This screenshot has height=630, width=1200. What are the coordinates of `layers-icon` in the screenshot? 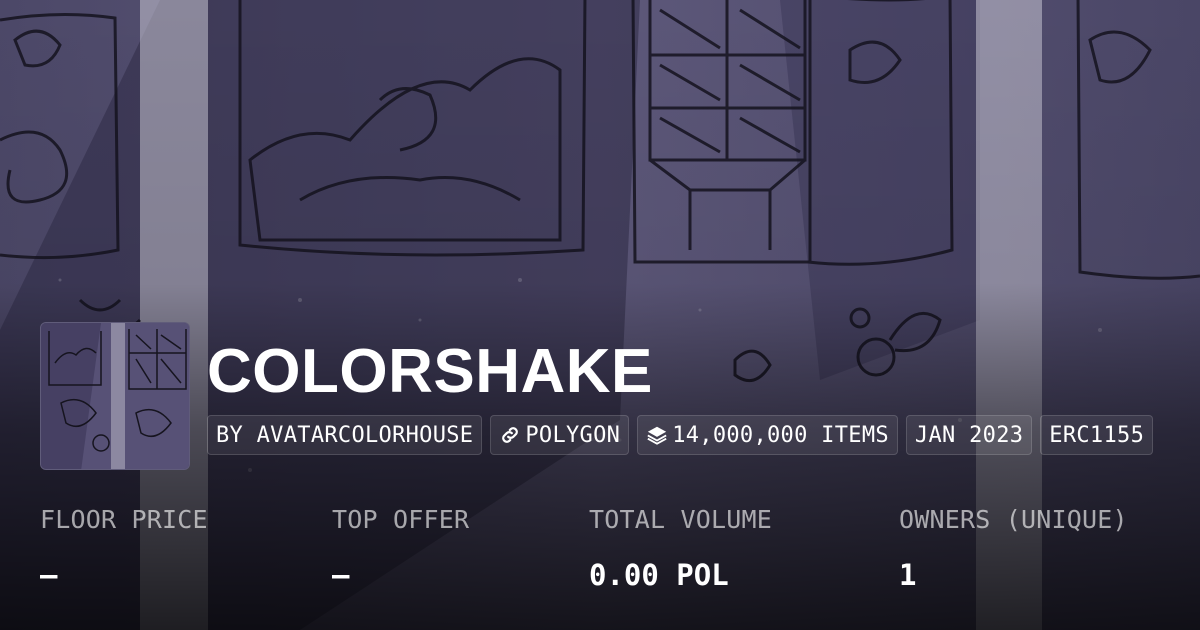 It's located at (657, 435).